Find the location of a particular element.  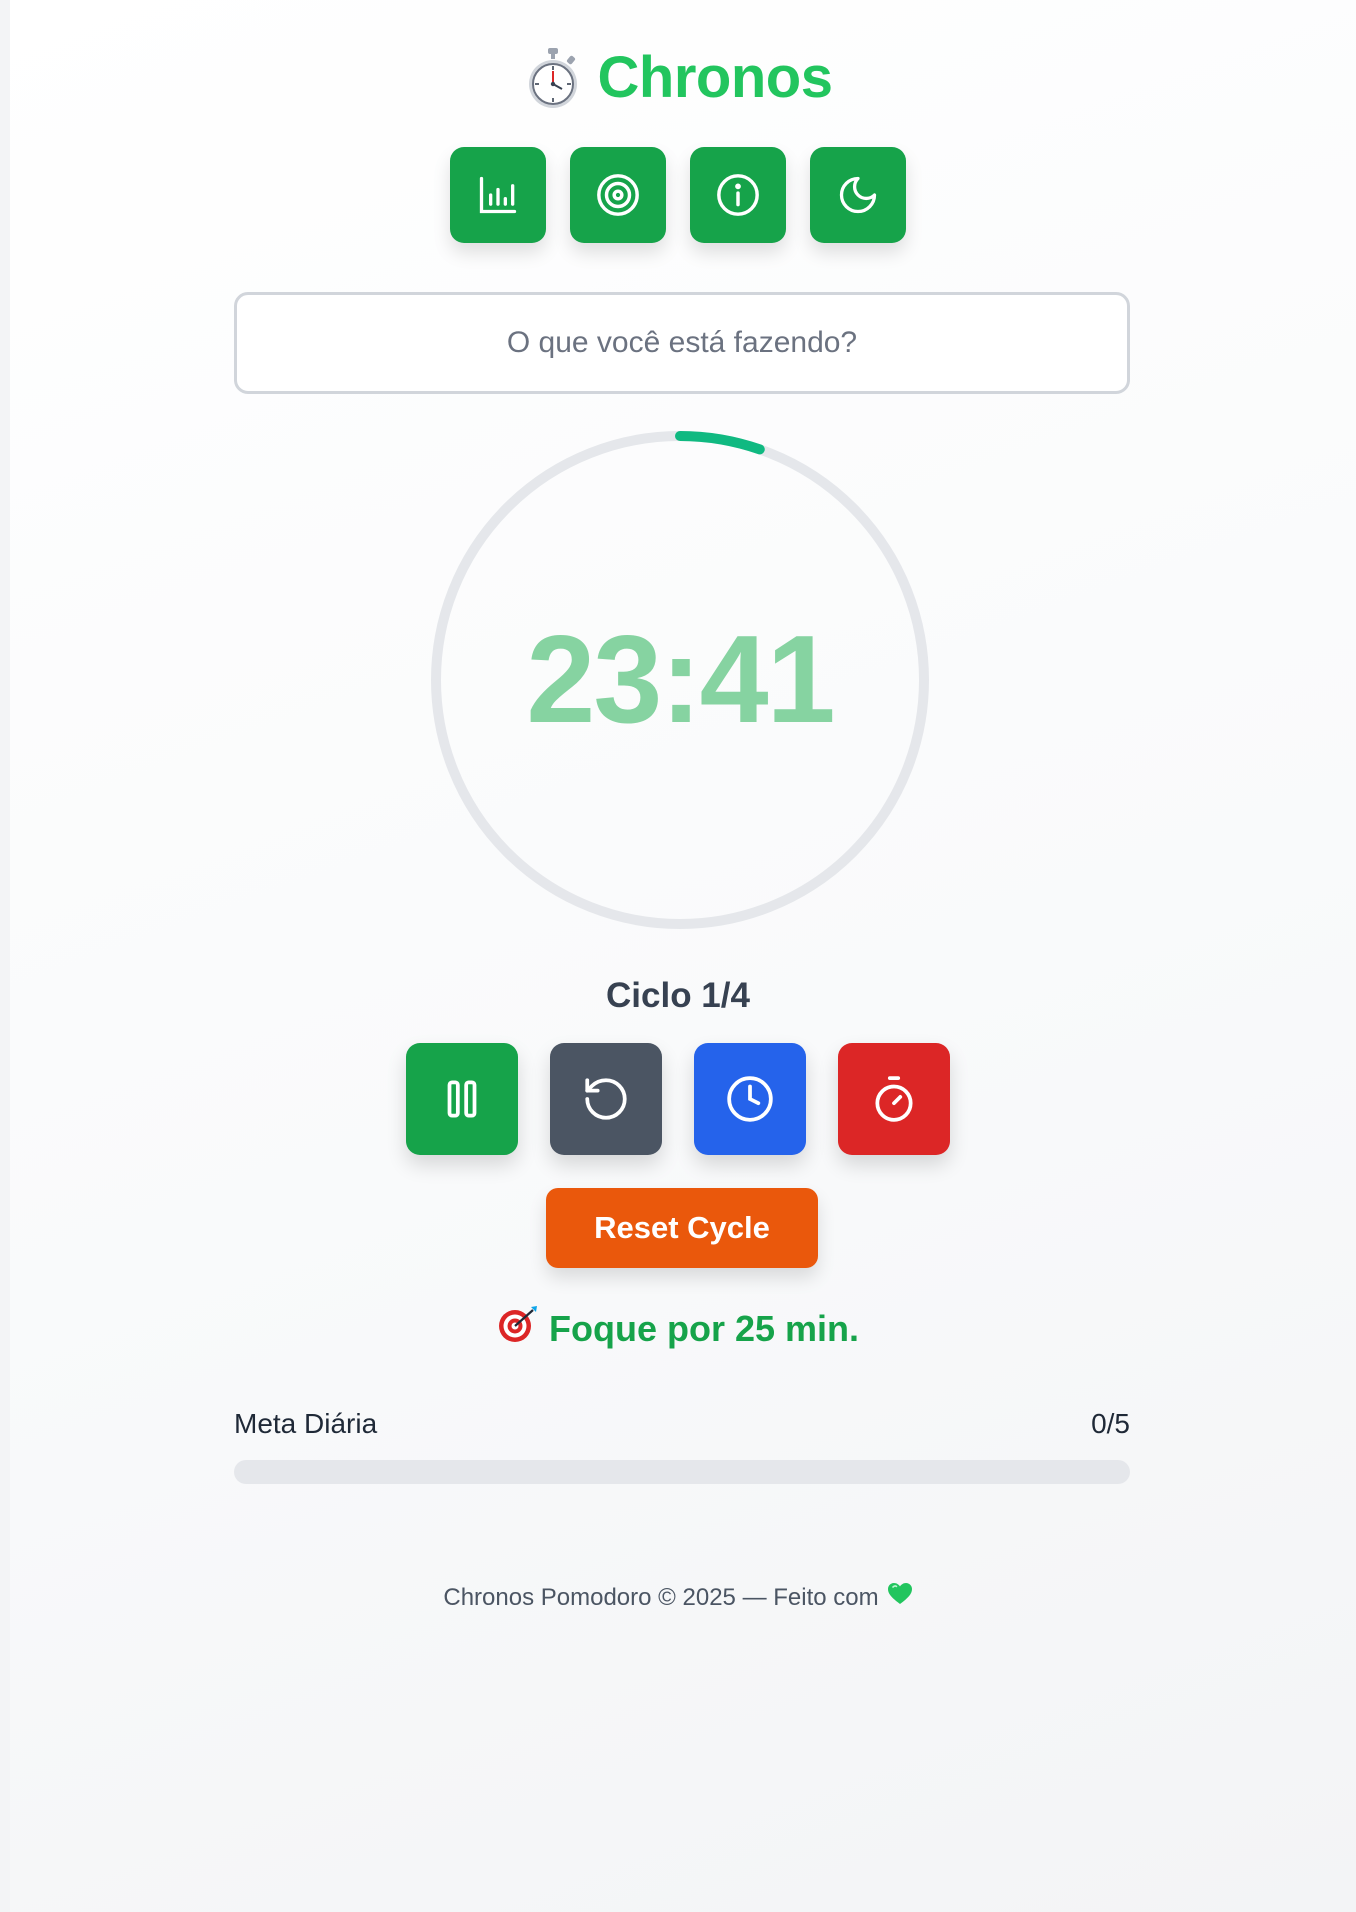

timer-icon is located at coordinates (894, 1099).